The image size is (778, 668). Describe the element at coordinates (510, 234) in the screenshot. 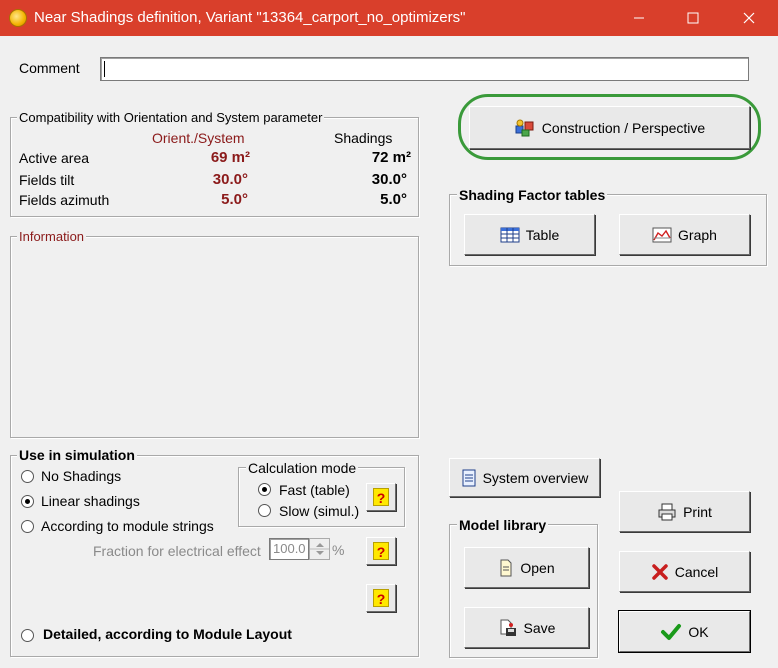

I see `table-icon` at that location.